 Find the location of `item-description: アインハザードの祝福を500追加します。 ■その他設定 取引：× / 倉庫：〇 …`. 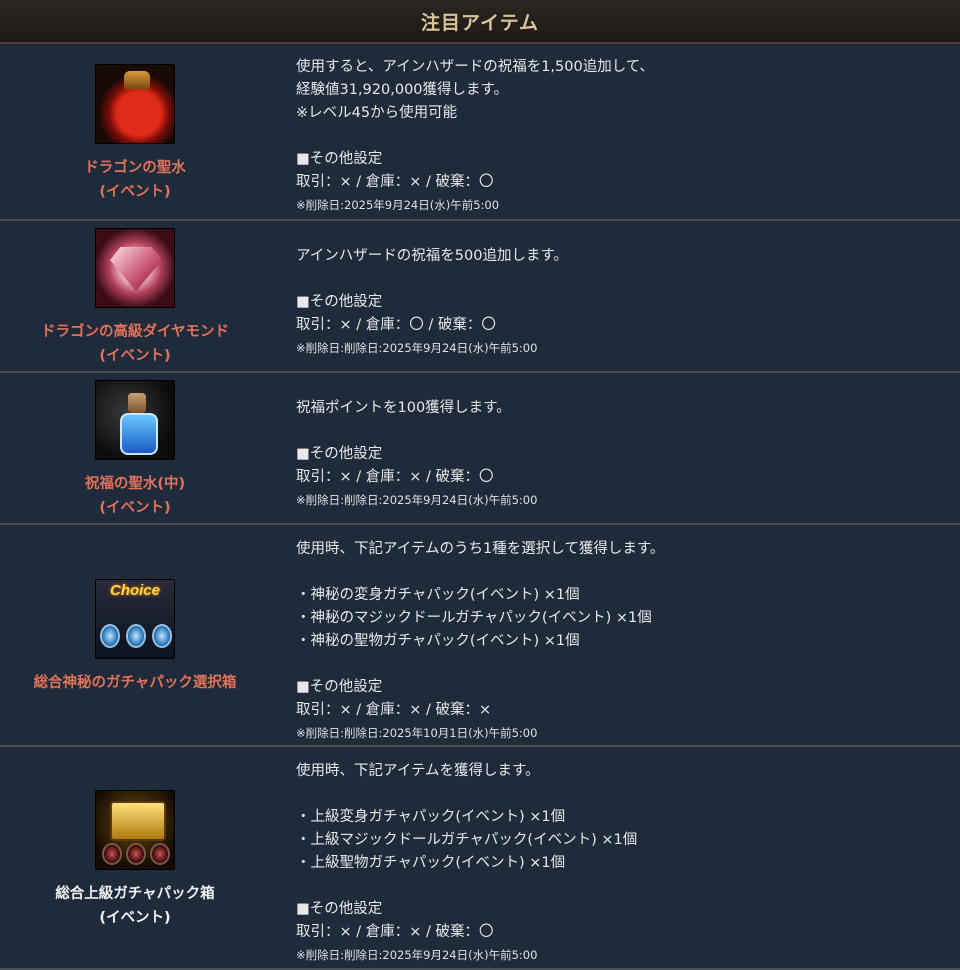

item-description: アインハザードの祝福を500追加します。 ■その他設定 取引：× / 倉庫：〇 … is located at coordinates (615, 296).